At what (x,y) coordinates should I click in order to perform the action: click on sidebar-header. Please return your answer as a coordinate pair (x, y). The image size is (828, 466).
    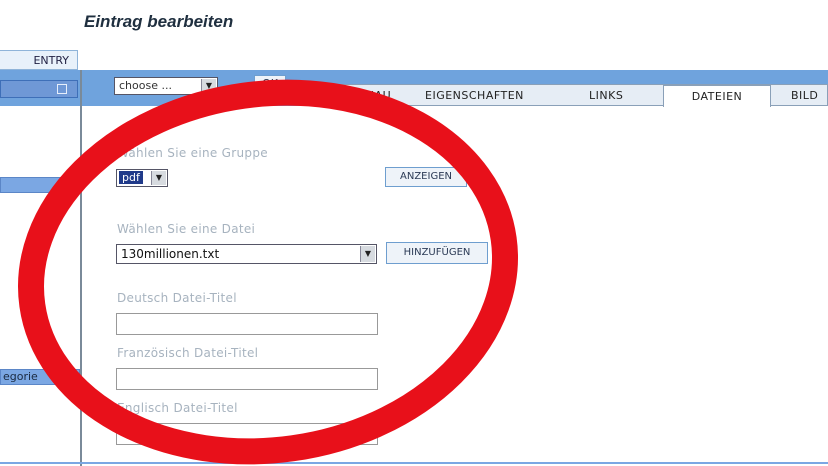
    Looking at the image, I should click on (39, 89).